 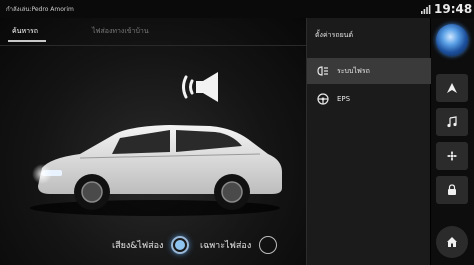 I want to click on home-icon, so click(x=452, y=242).